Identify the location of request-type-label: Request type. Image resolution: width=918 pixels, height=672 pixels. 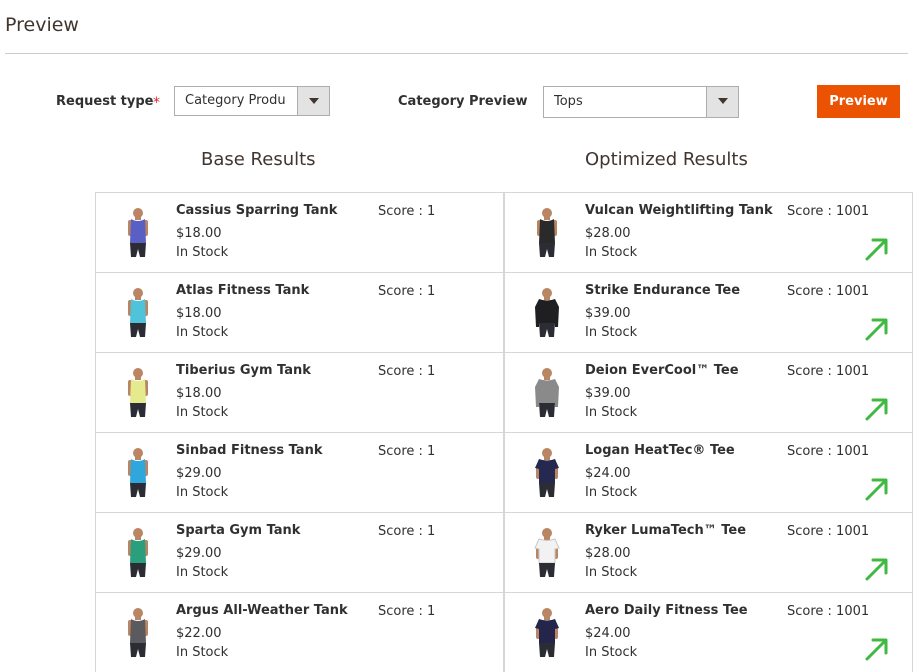
(105, 101).